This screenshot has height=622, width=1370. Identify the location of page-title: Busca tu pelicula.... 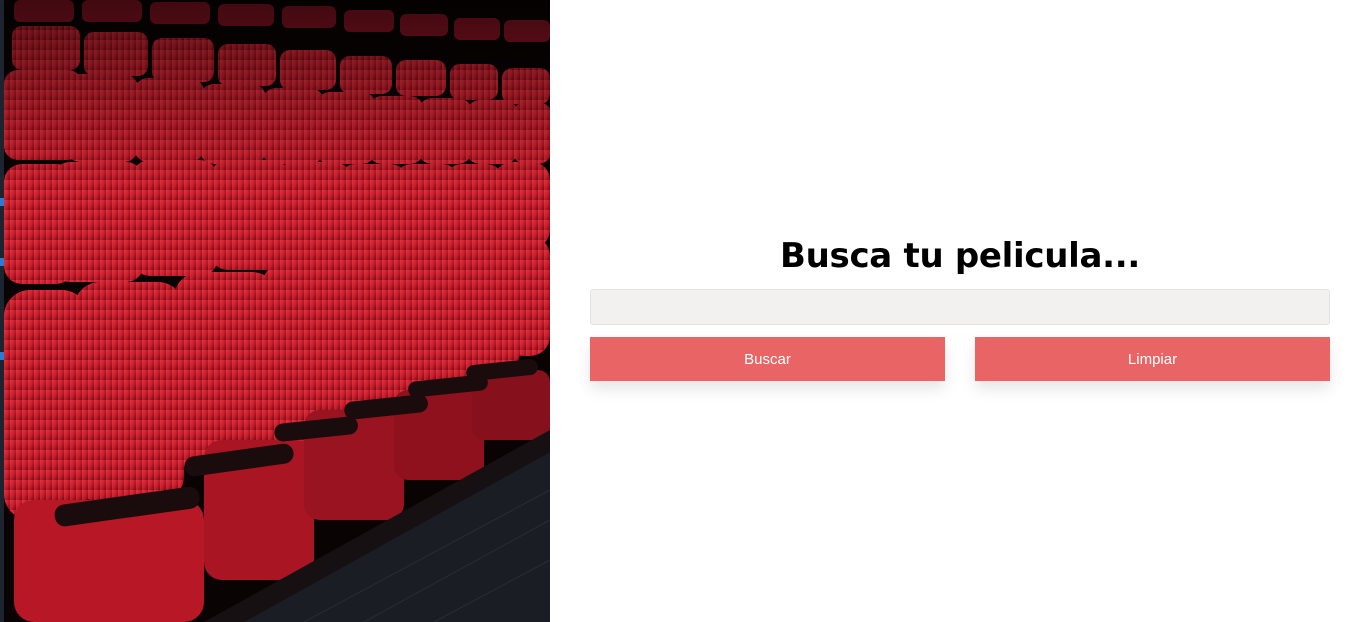
(960, 256).